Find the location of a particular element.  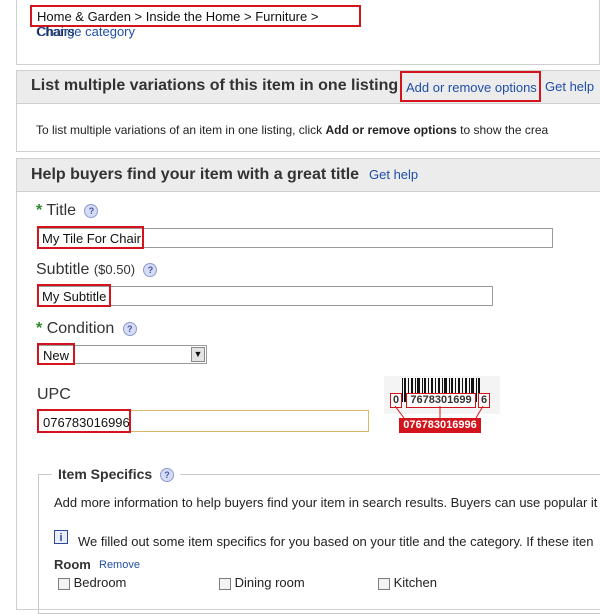

condition-selected-value: New is located at coordinates (56, 354).